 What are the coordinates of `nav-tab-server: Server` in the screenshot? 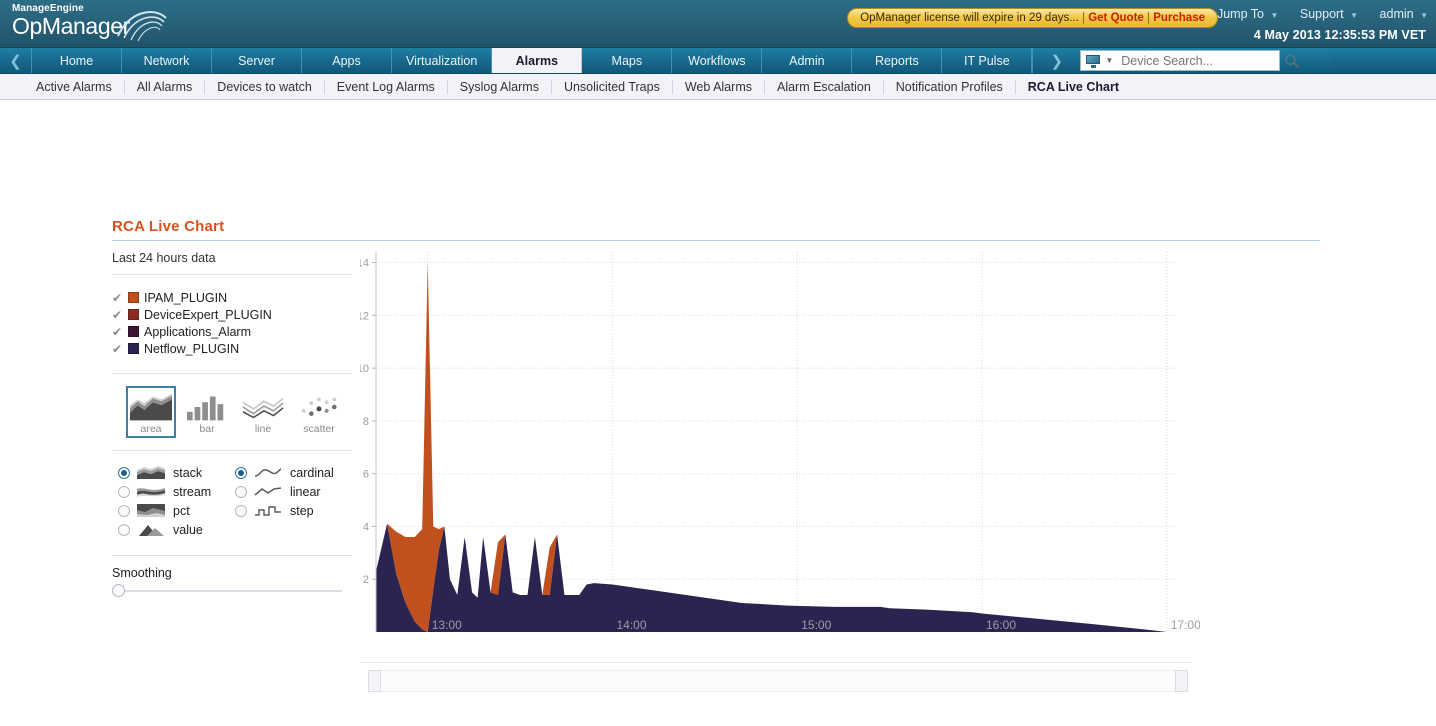 It's located at (257, 60).